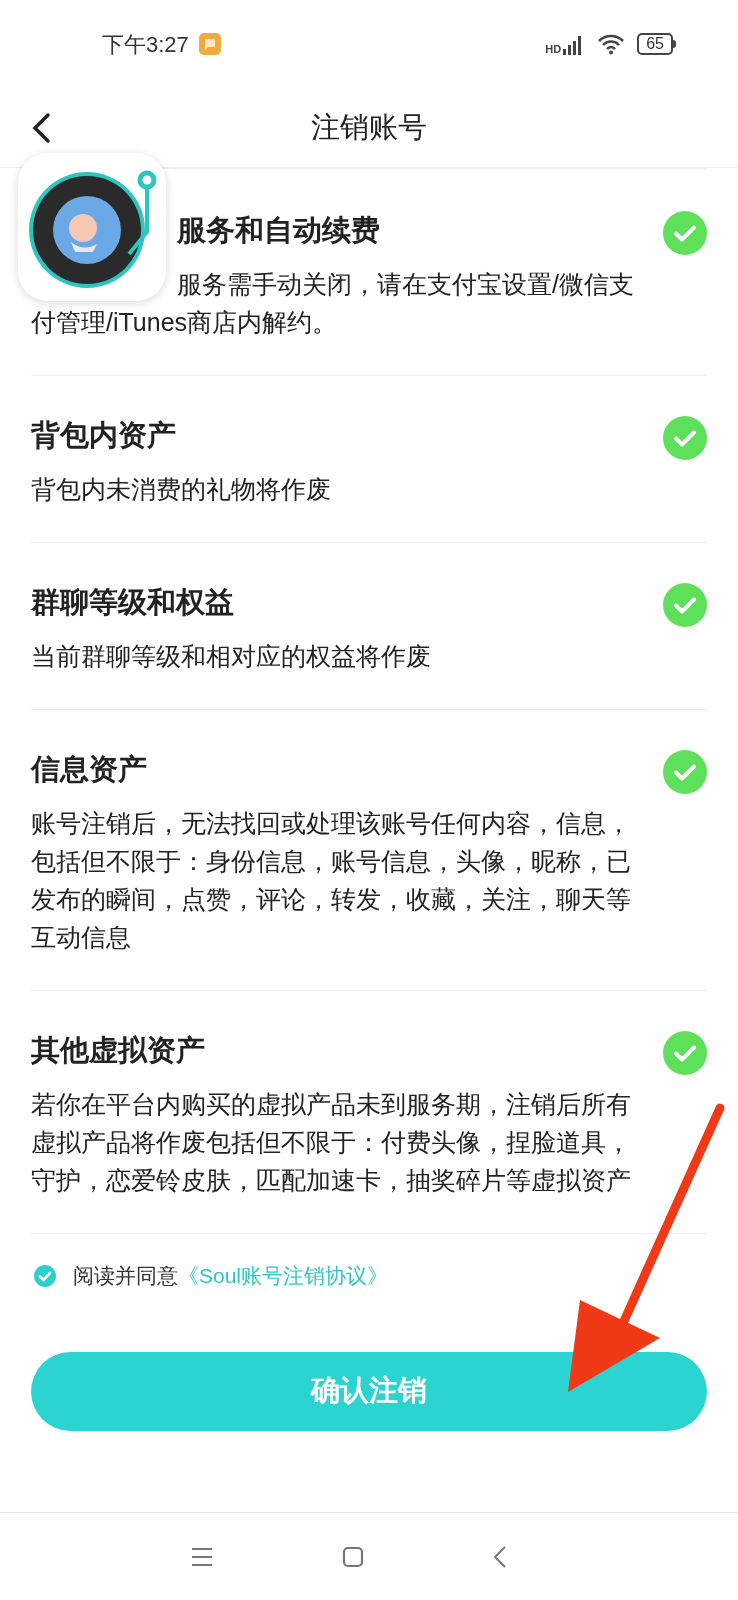  What do you see at coordinates (45, 1275) in the screenshot?
I see `agreement-checkbox` at bounding box center [45, 1275].